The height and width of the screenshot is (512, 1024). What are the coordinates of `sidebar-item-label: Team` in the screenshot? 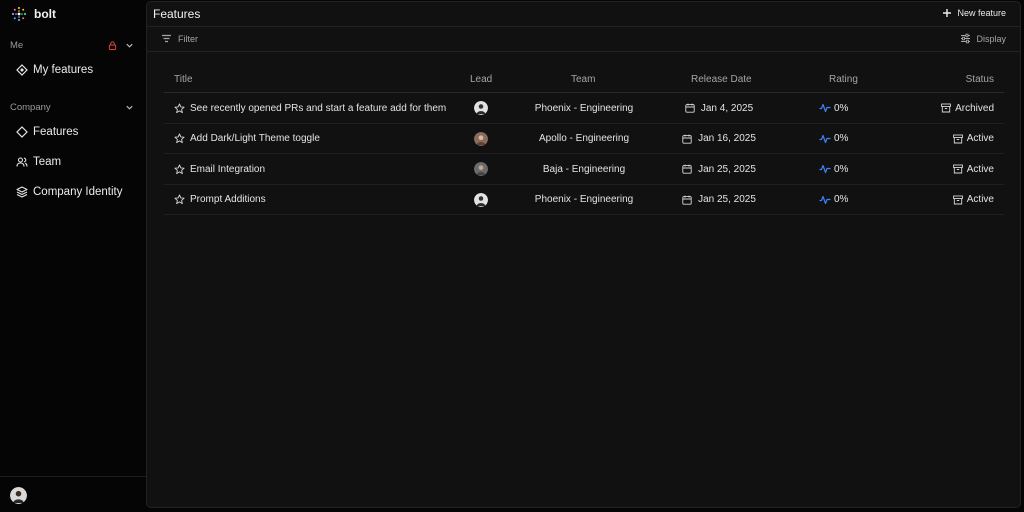 It's located at (47, 162).